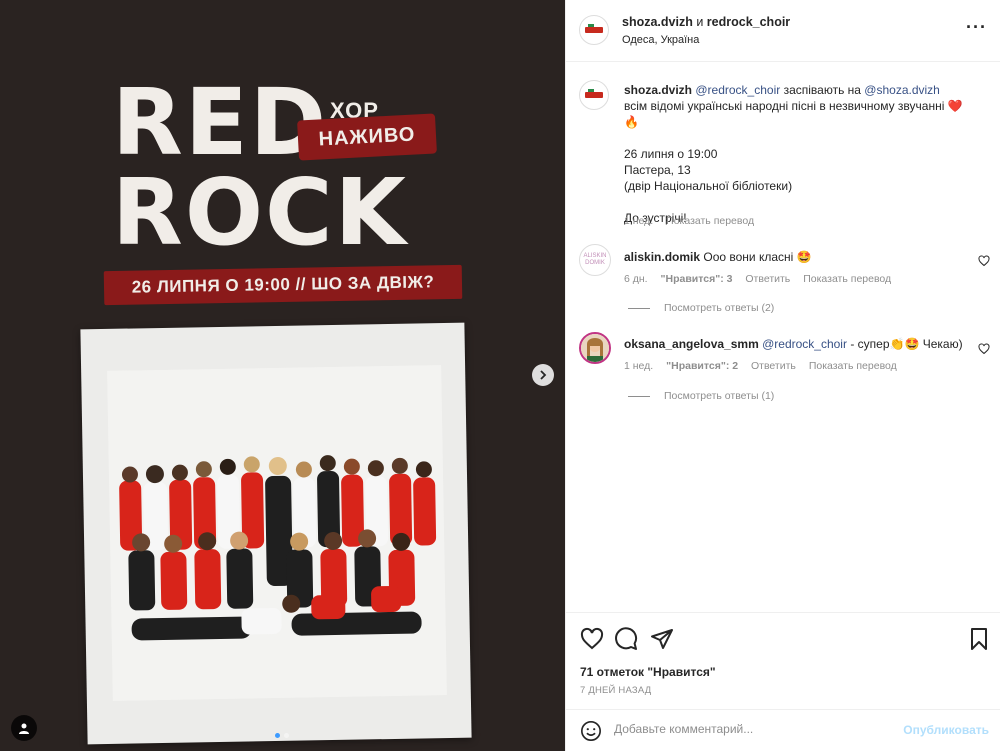 The image size is (1000, 751). I want to click on comment-1-reply: Ответить, so click(767, 279).